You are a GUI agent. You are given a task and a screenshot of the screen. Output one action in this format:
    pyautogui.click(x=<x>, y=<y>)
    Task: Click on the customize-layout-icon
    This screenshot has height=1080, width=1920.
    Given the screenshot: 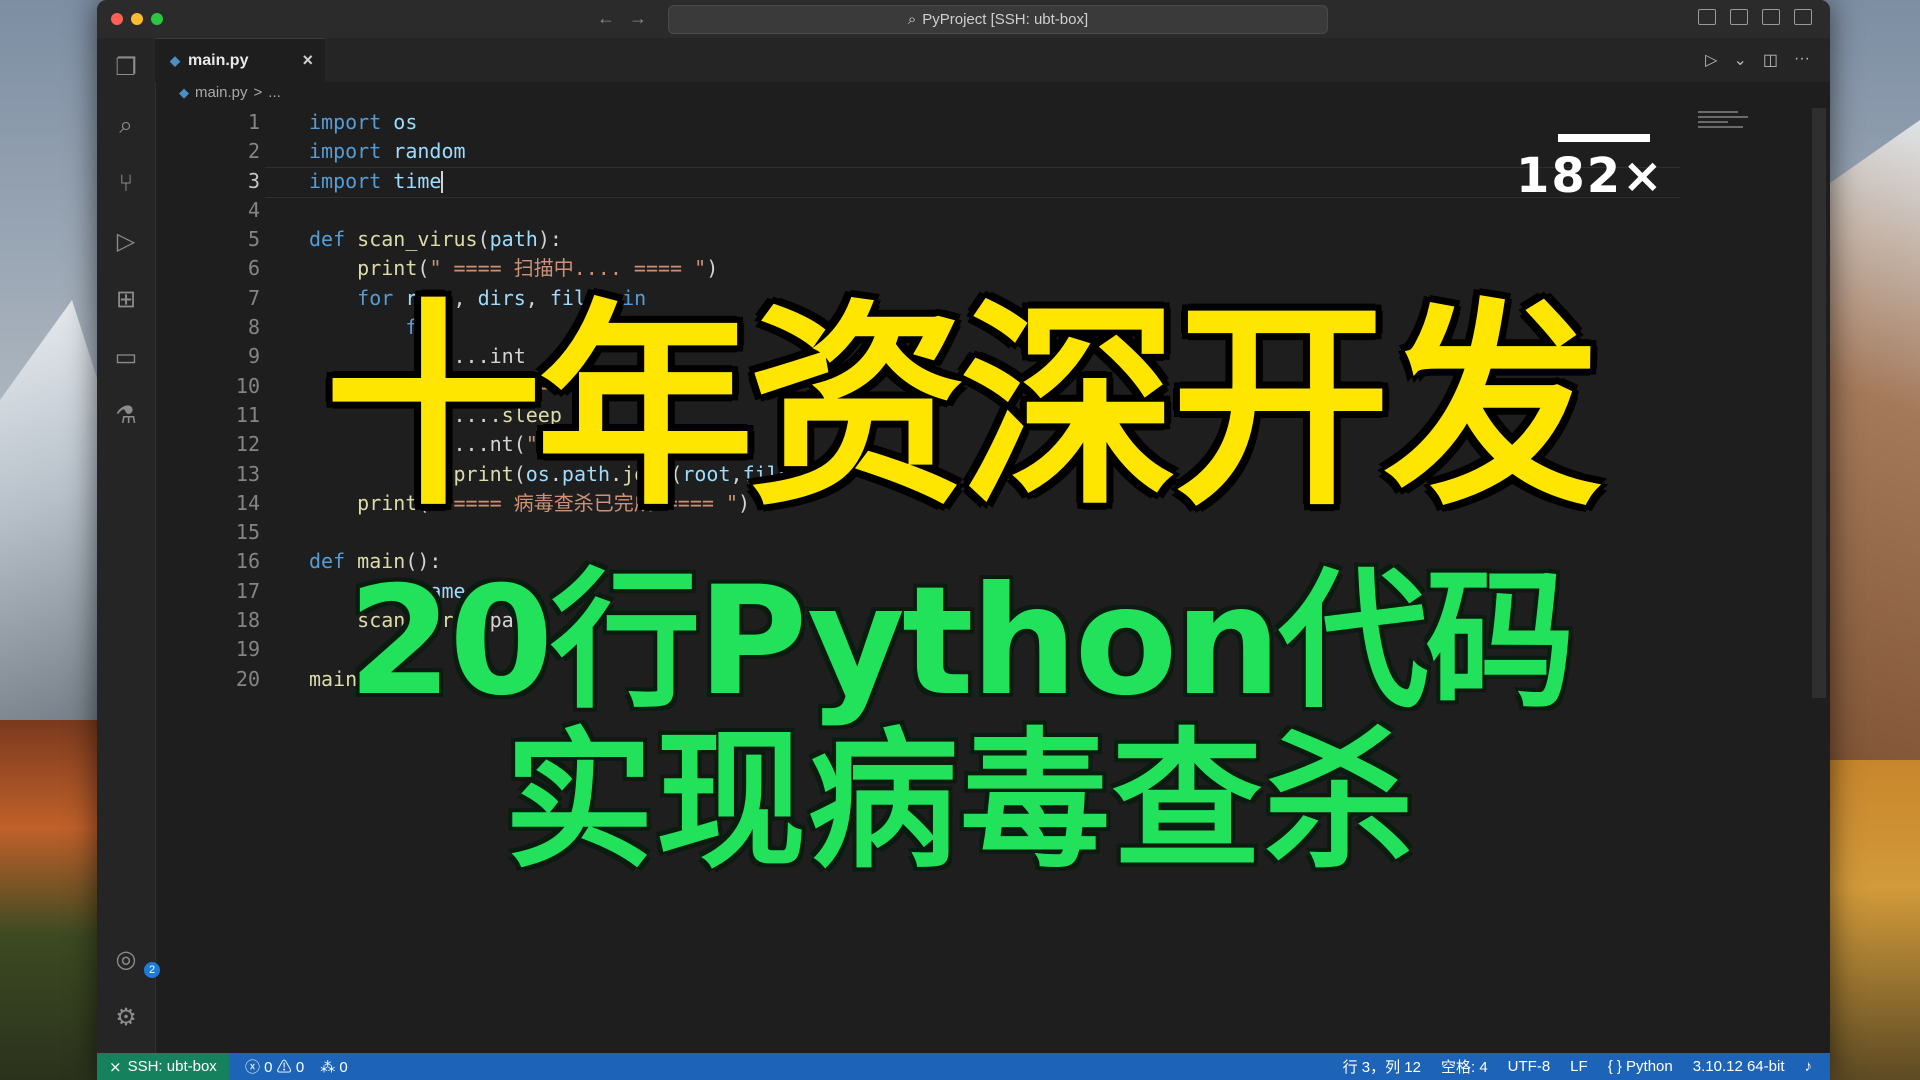 What is the action you would take?
    pyautogui.click(x=1803, y=17)
    